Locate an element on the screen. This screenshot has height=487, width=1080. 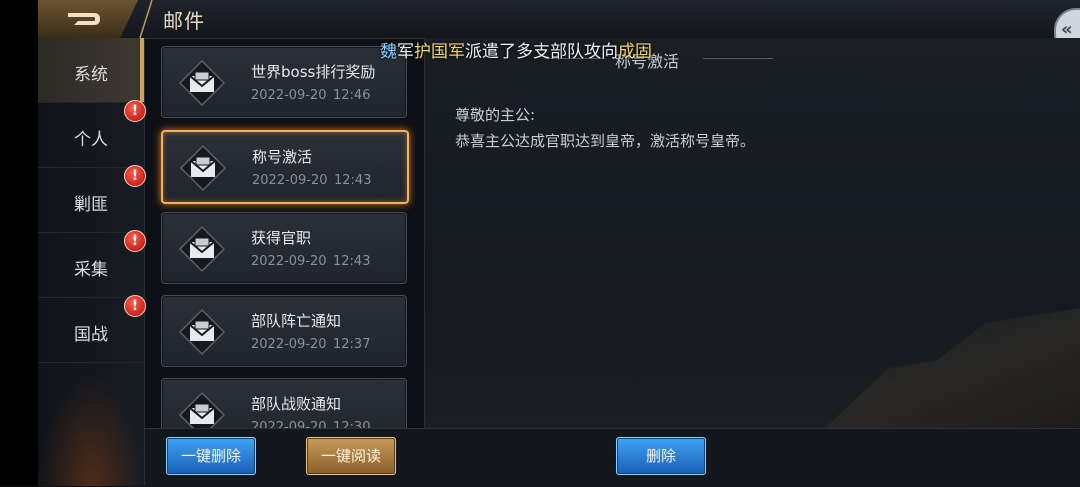
tab-system: 系统 is located at coordinates (91, 70).